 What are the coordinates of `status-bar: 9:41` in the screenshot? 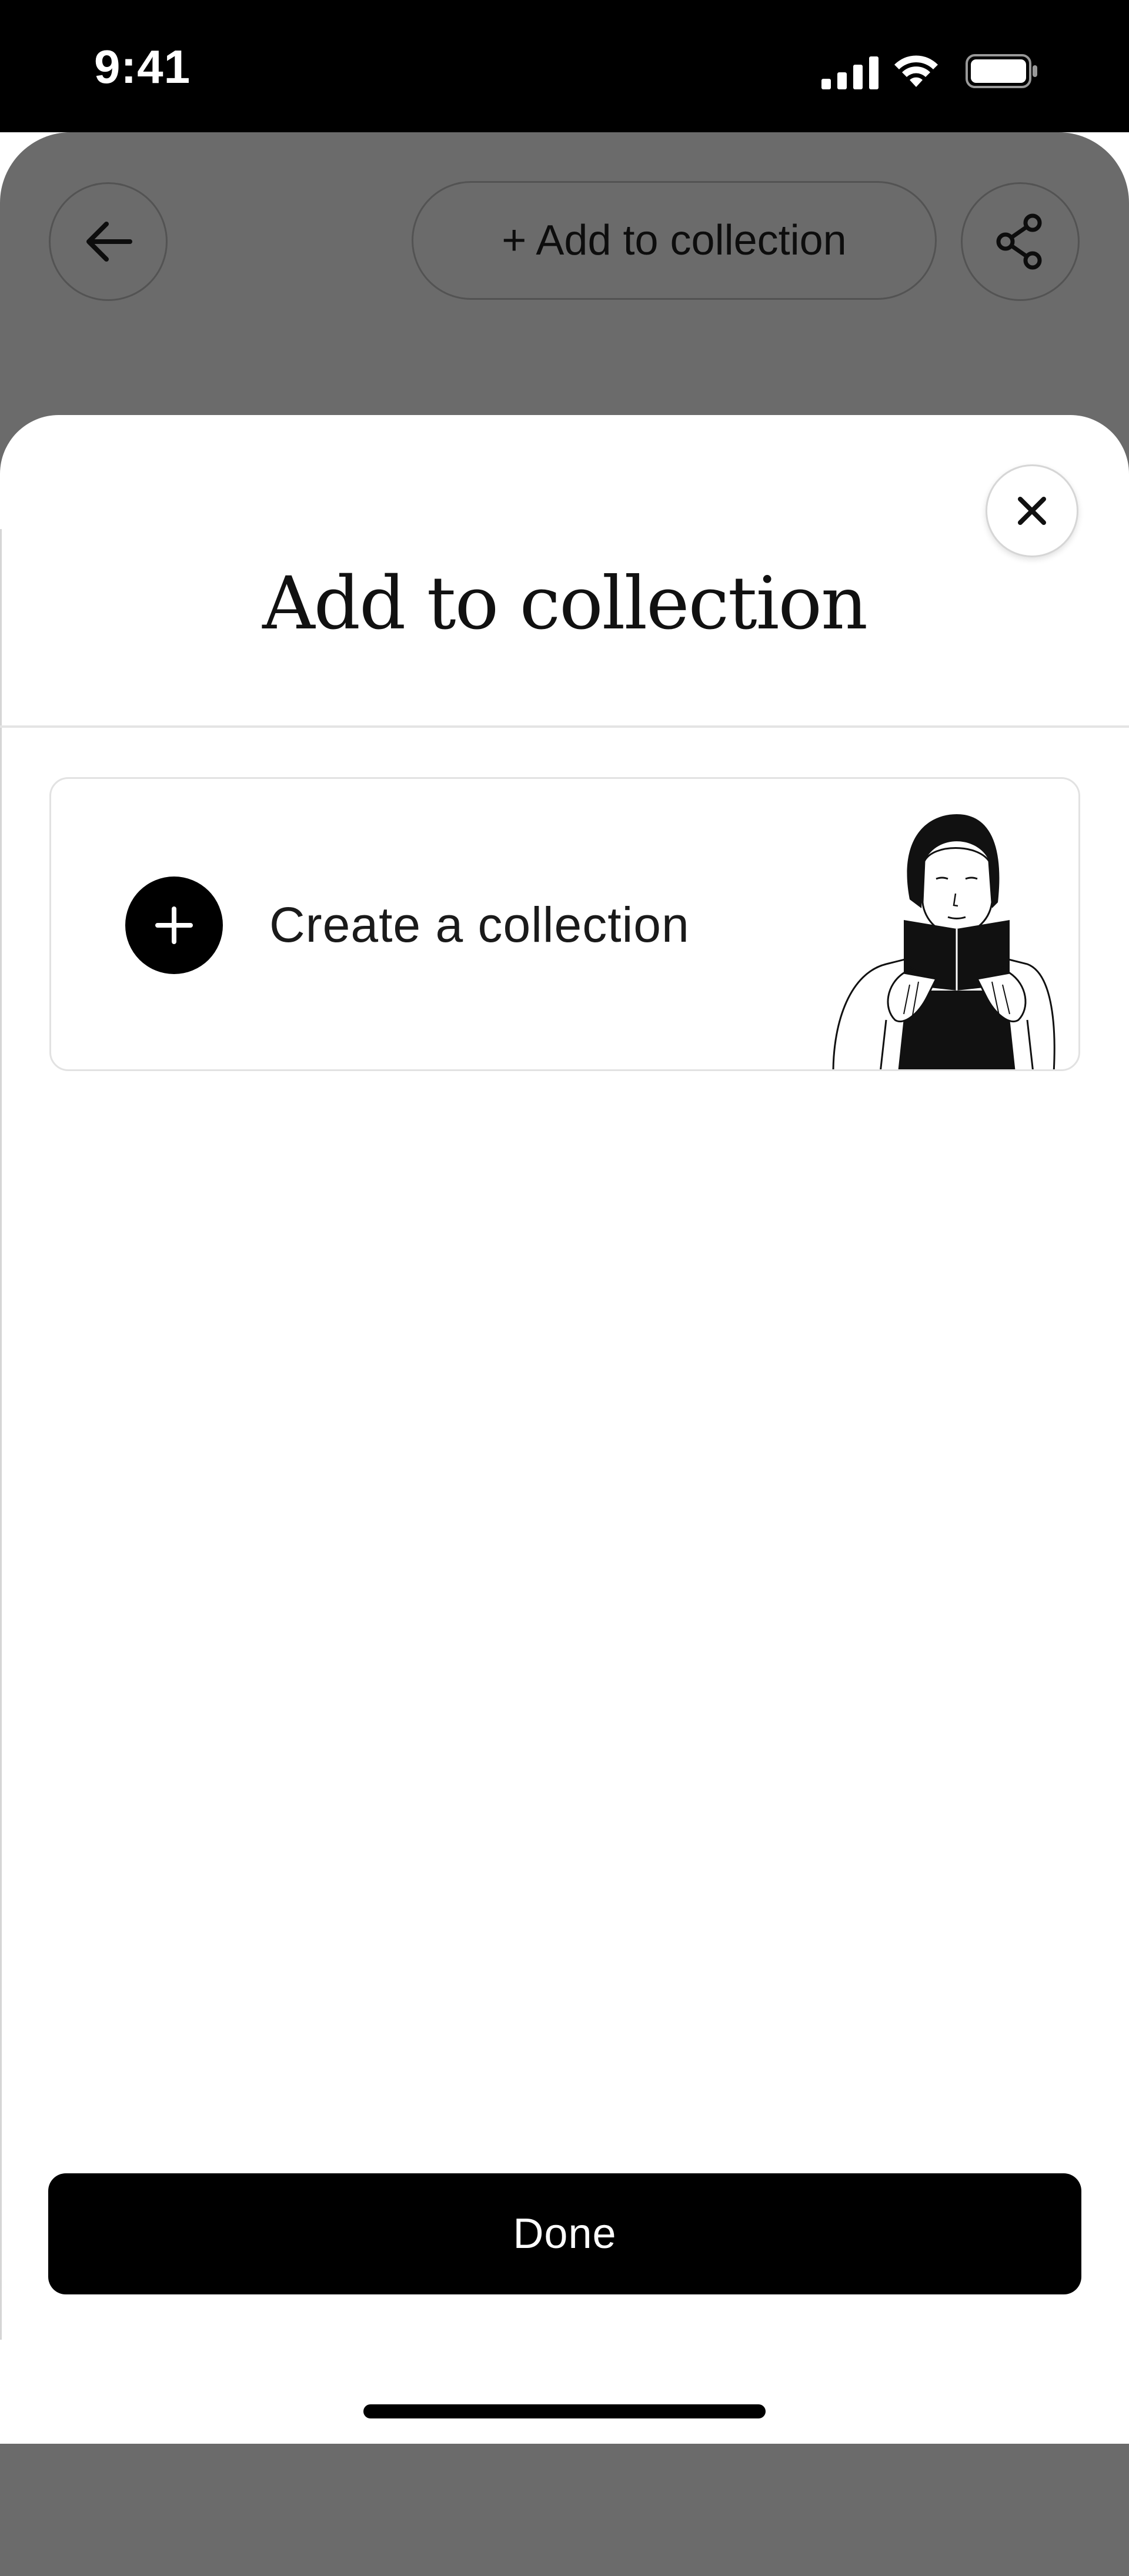 It's located at (564, 66).